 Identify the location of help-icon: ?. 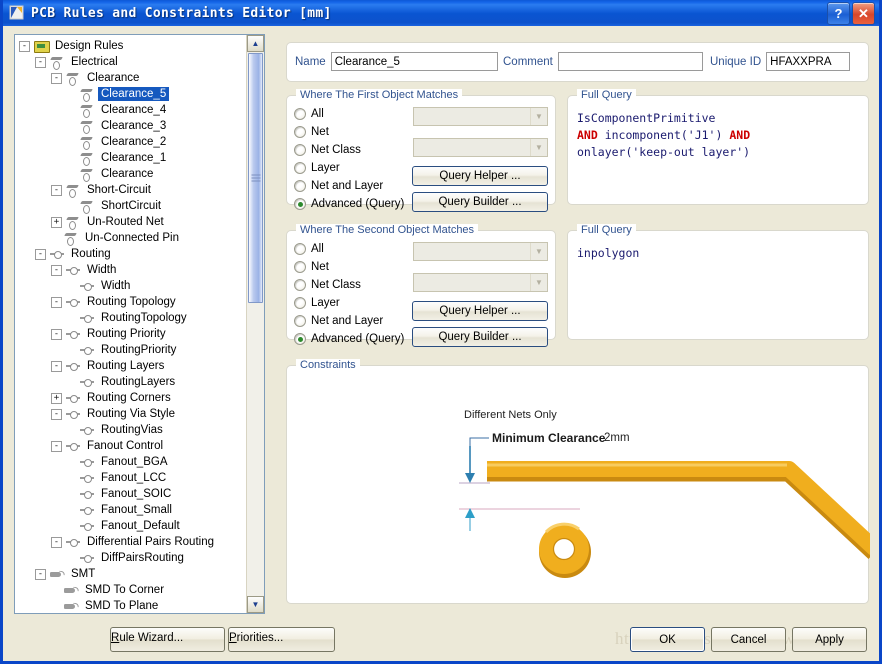
(838, 13).